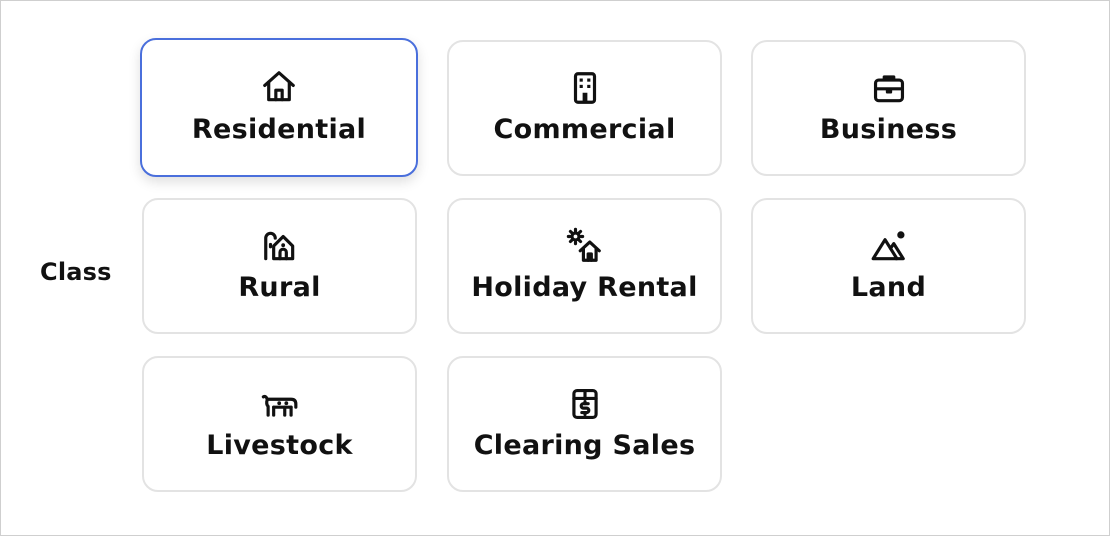 The width and height of the screenshot is (1110, 536). What do you see at coordinates (889, 246) in the screenshot?
I see `mountain-icon` at bounding box center [889, 246].